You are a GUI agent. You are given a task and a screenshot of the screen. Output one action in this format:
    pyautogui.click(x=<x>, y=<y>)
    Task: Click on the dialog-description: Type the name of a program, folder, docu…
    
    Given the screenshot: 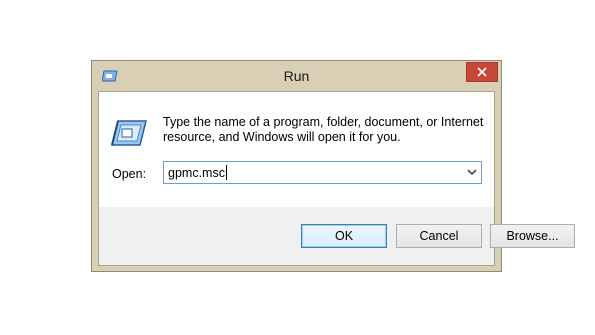 What is the action you would take?
    pyautogui.click(x=325, y=130)
    